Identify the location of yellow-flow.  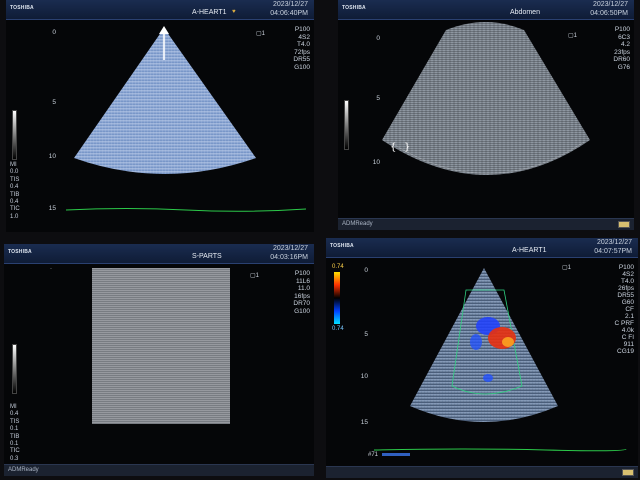
(508, 342).